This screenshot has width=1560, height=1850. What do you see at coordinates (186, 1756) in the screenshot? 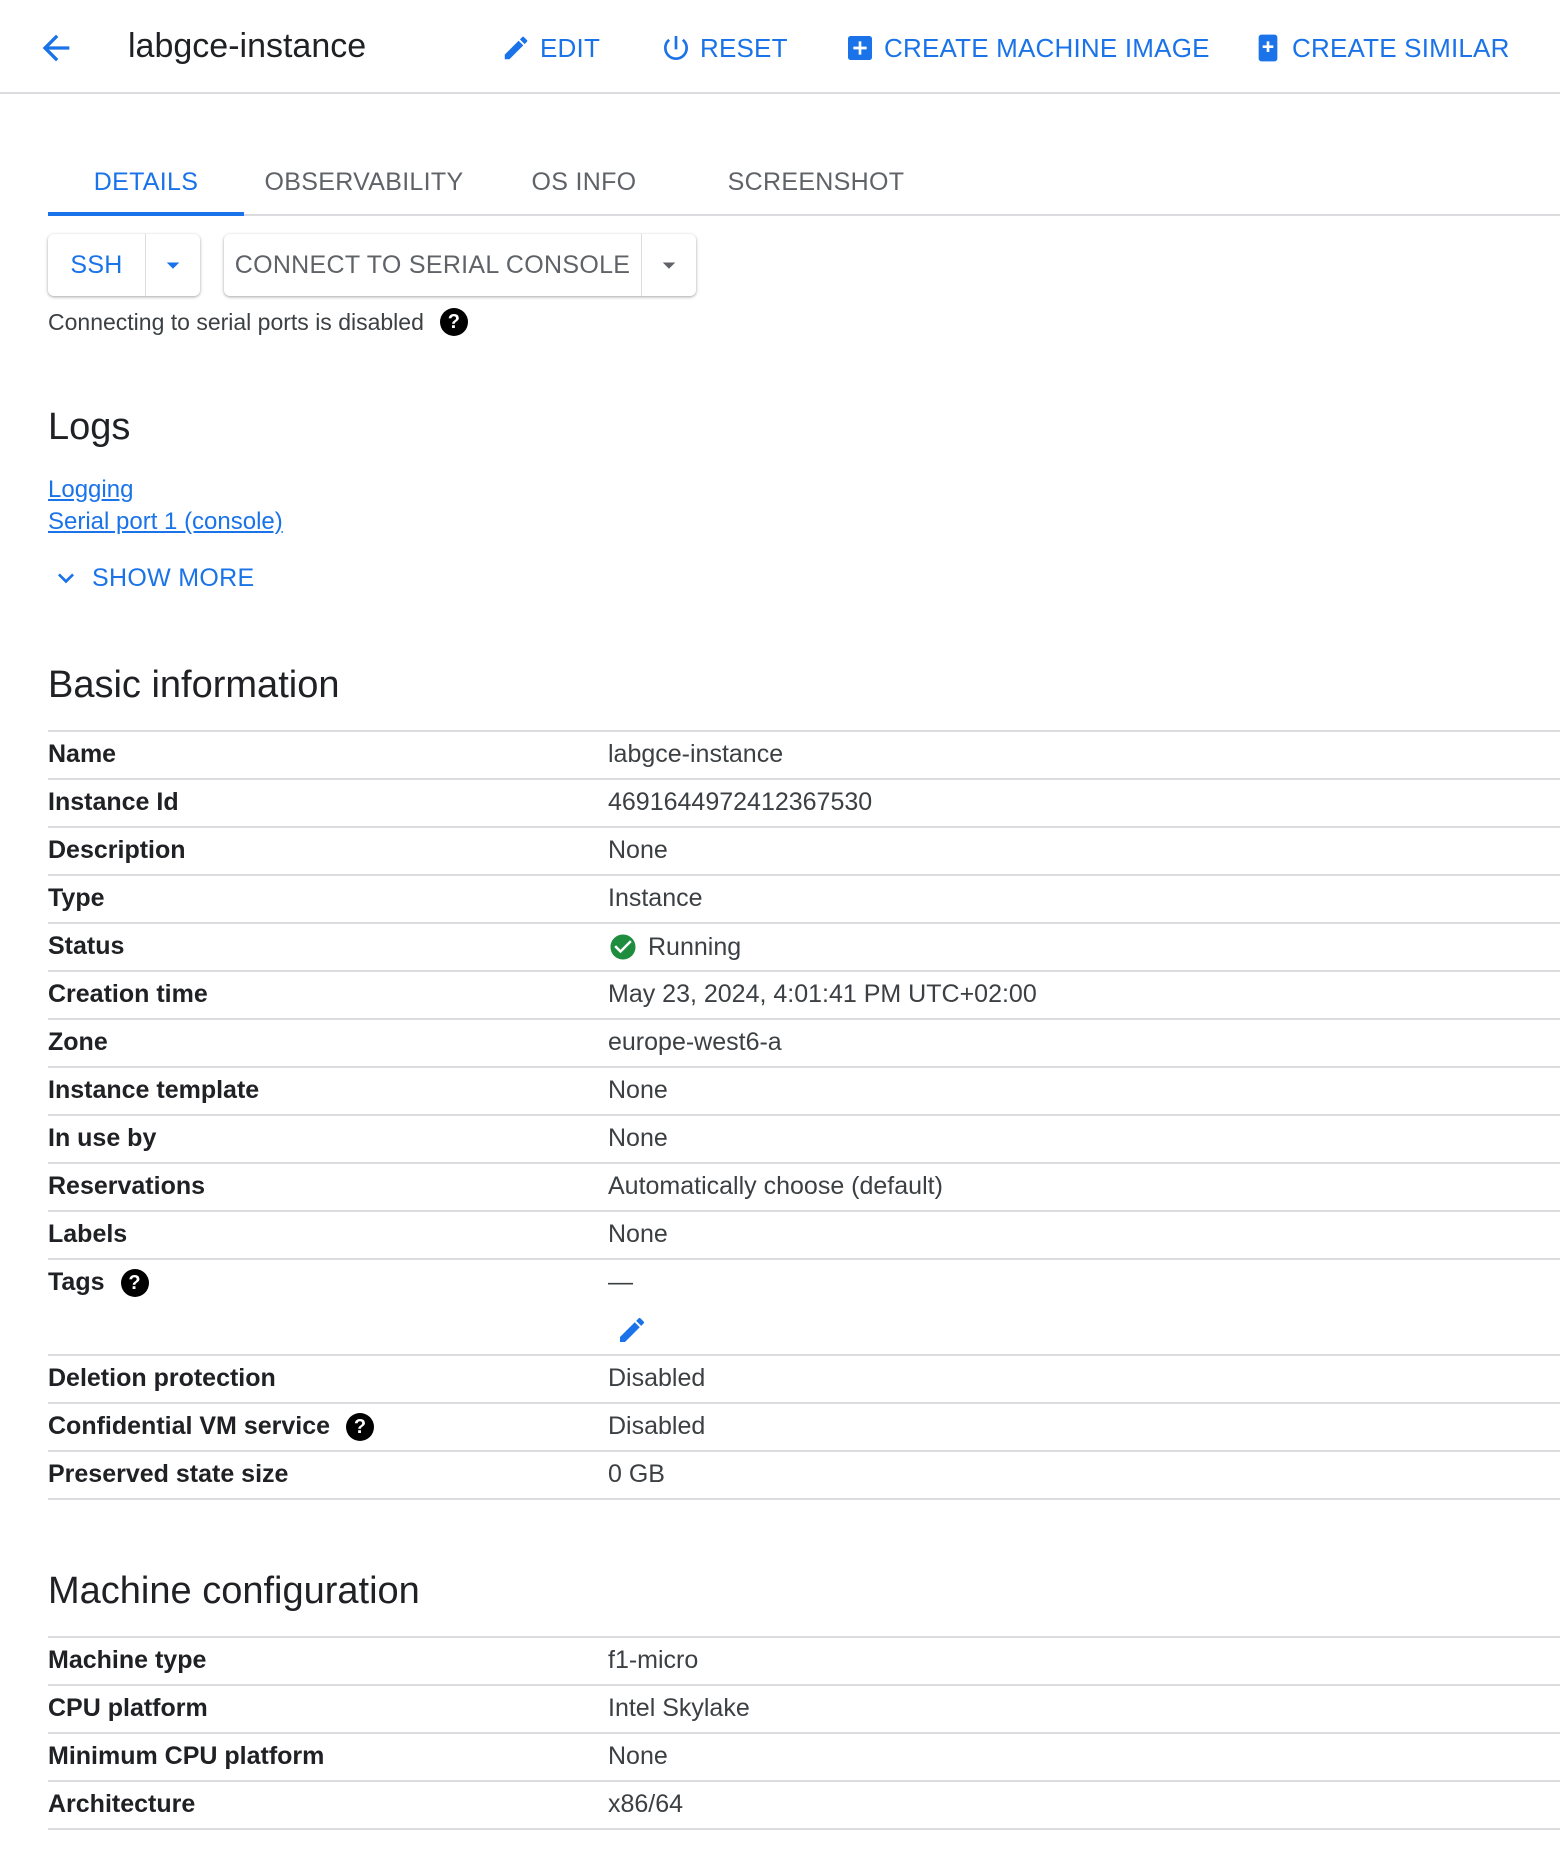
I see `row-label: Minimum CPU platform` at bounding box center [186, 1756].